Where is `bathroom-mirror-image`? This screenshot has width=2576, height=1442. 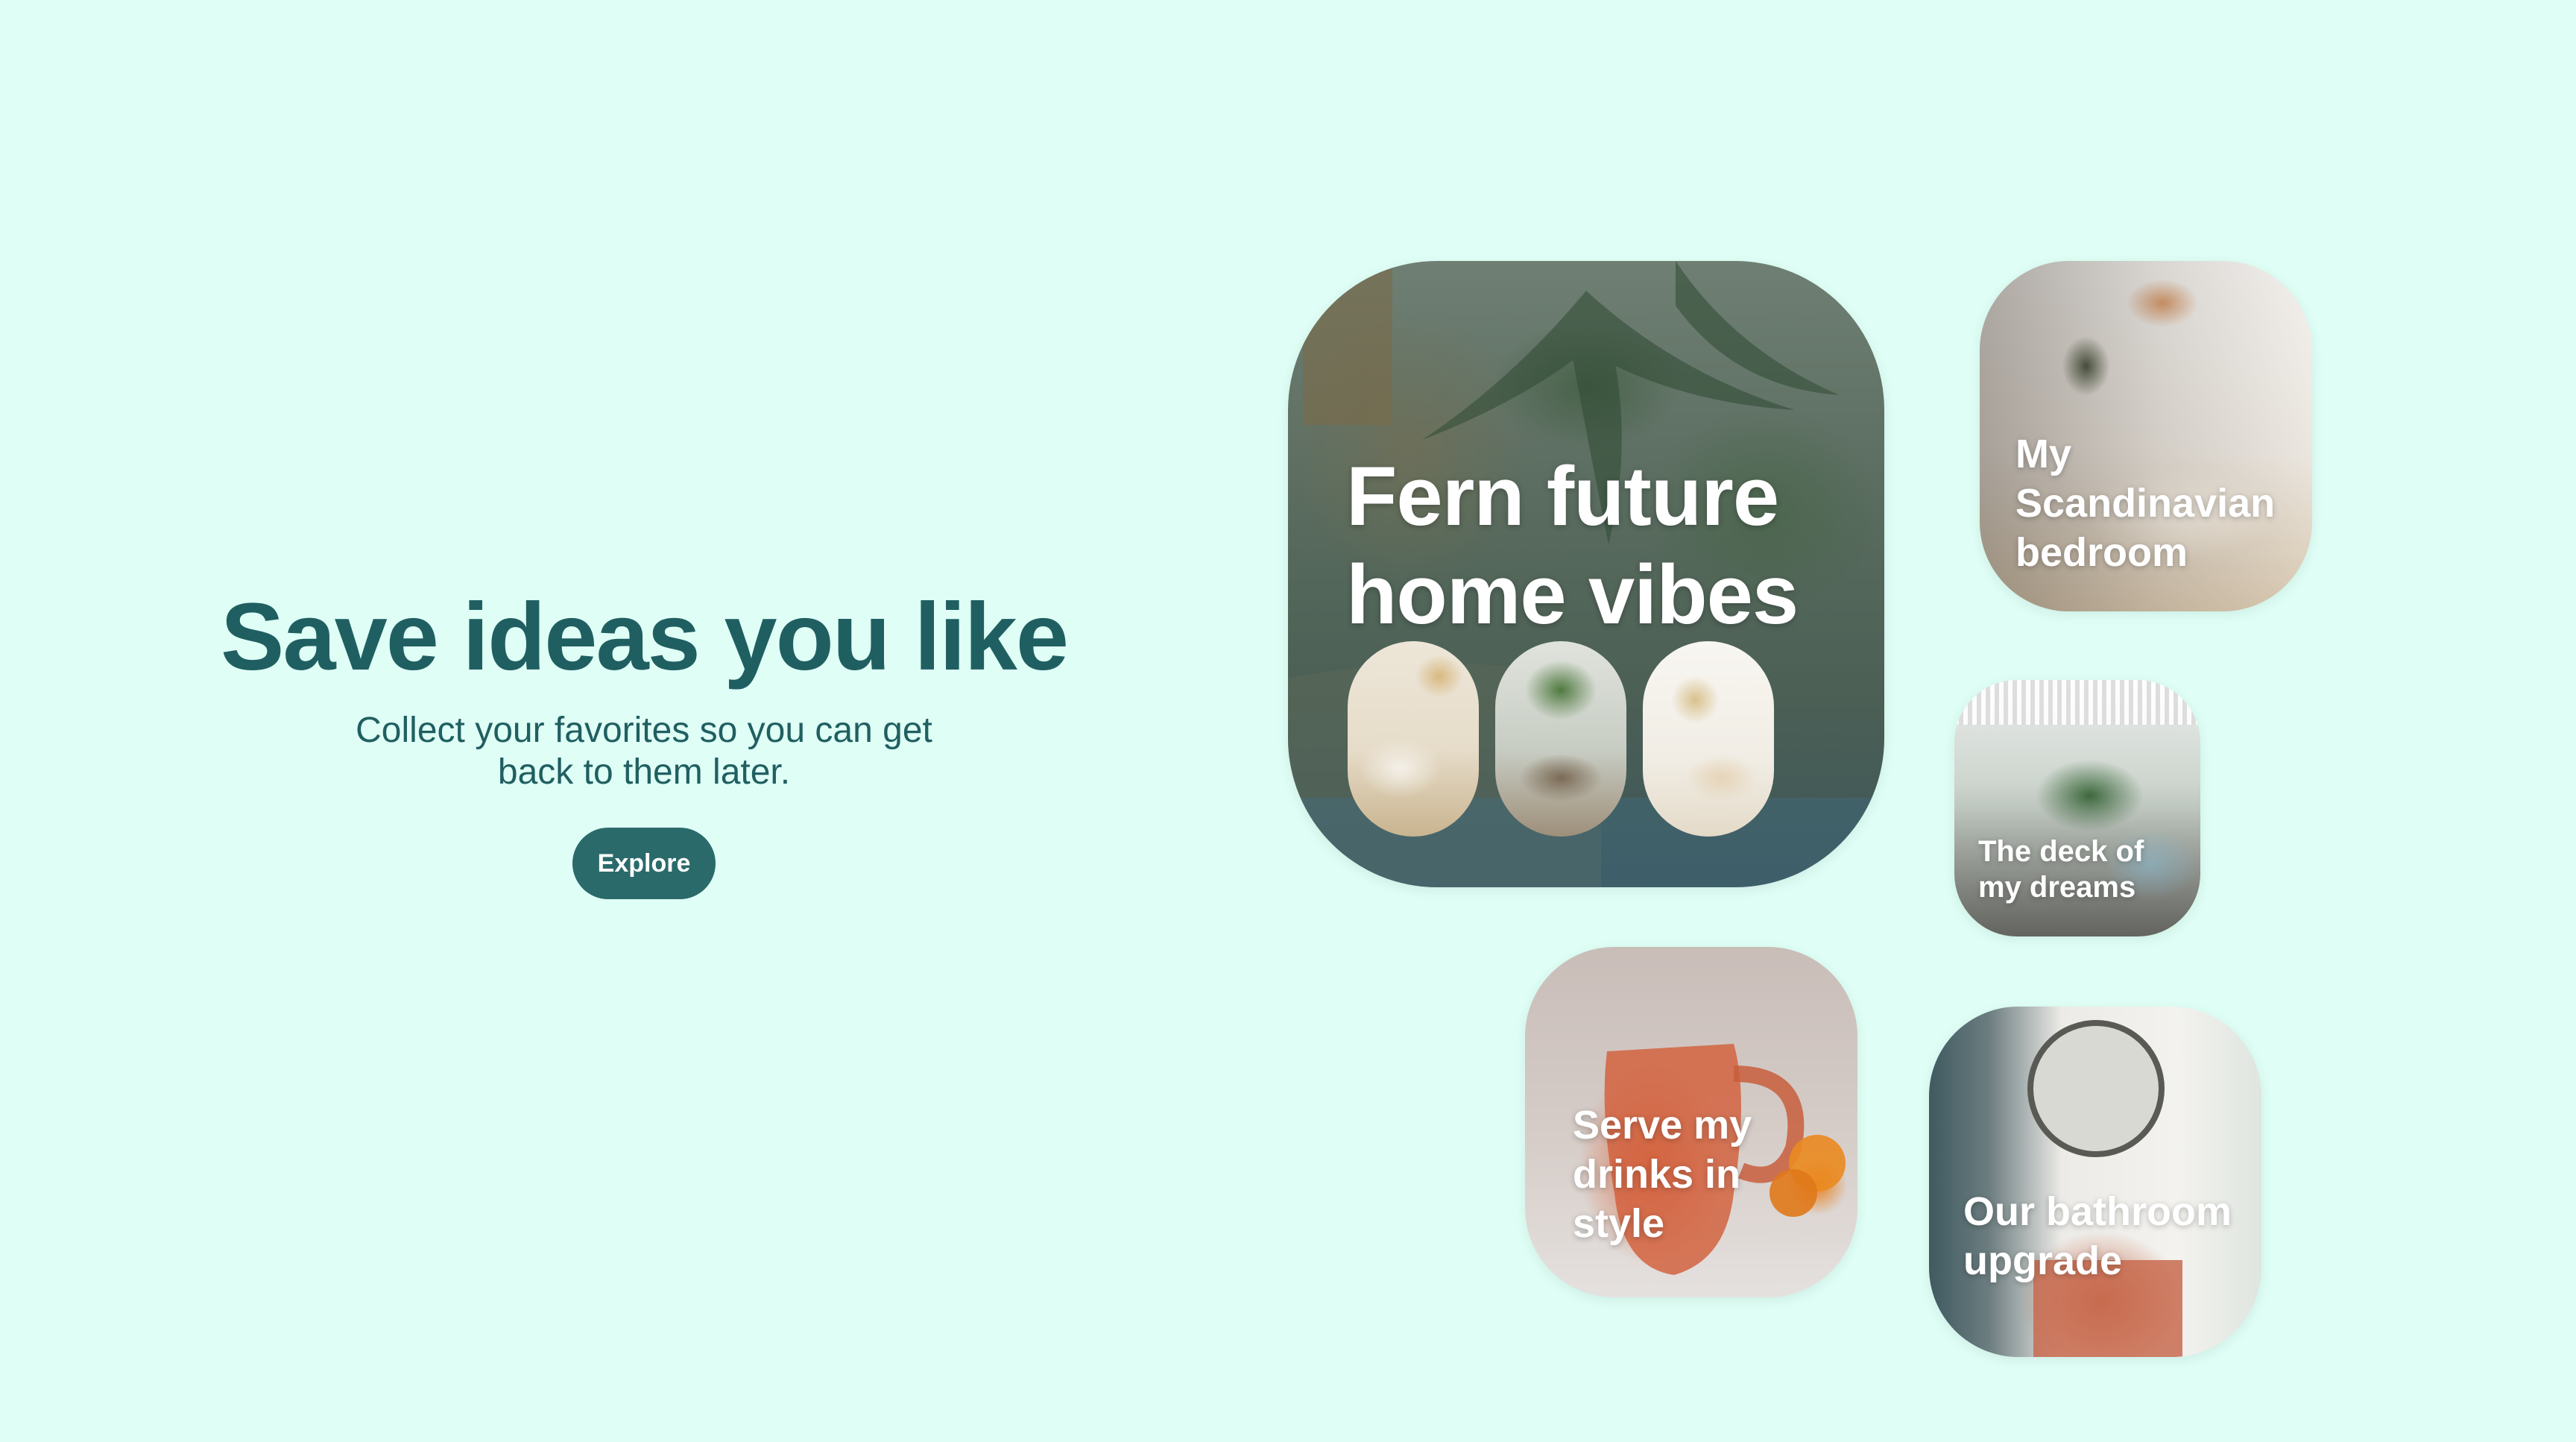 bathroom-mirror-image is located at coordinates (2104, 1188).